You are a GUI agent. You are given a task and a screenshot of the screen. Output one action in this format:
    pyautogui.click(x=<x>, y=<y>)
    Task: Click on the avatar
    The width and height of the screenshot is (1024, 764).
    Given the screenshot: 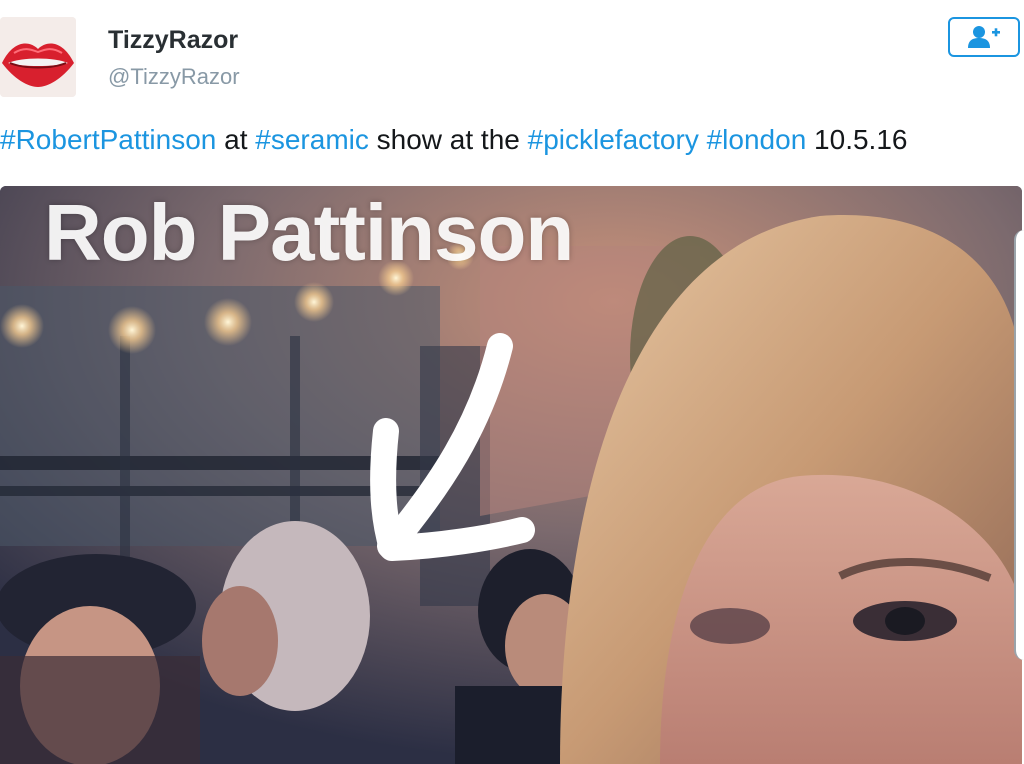 What is the action you would take?
    pyautogui.click(x=38, y=57)
    